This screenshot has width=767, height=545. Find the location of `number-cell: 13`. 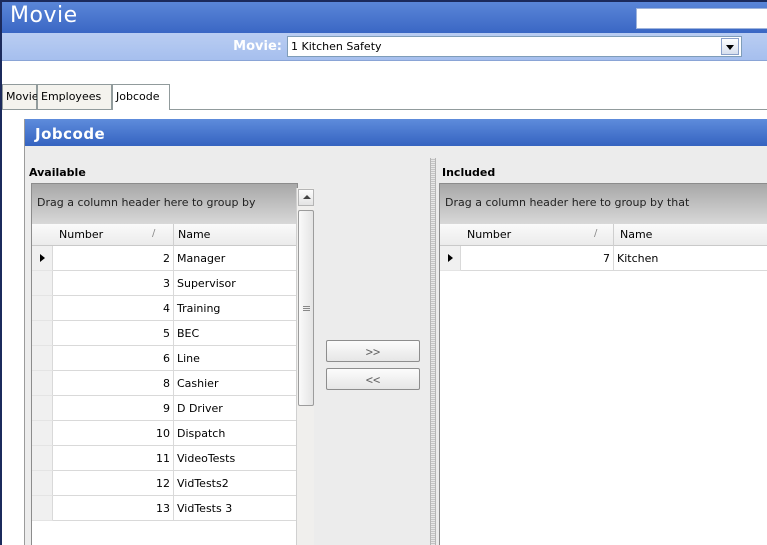

number-cell: 13 is located at coordinates (113, 508).